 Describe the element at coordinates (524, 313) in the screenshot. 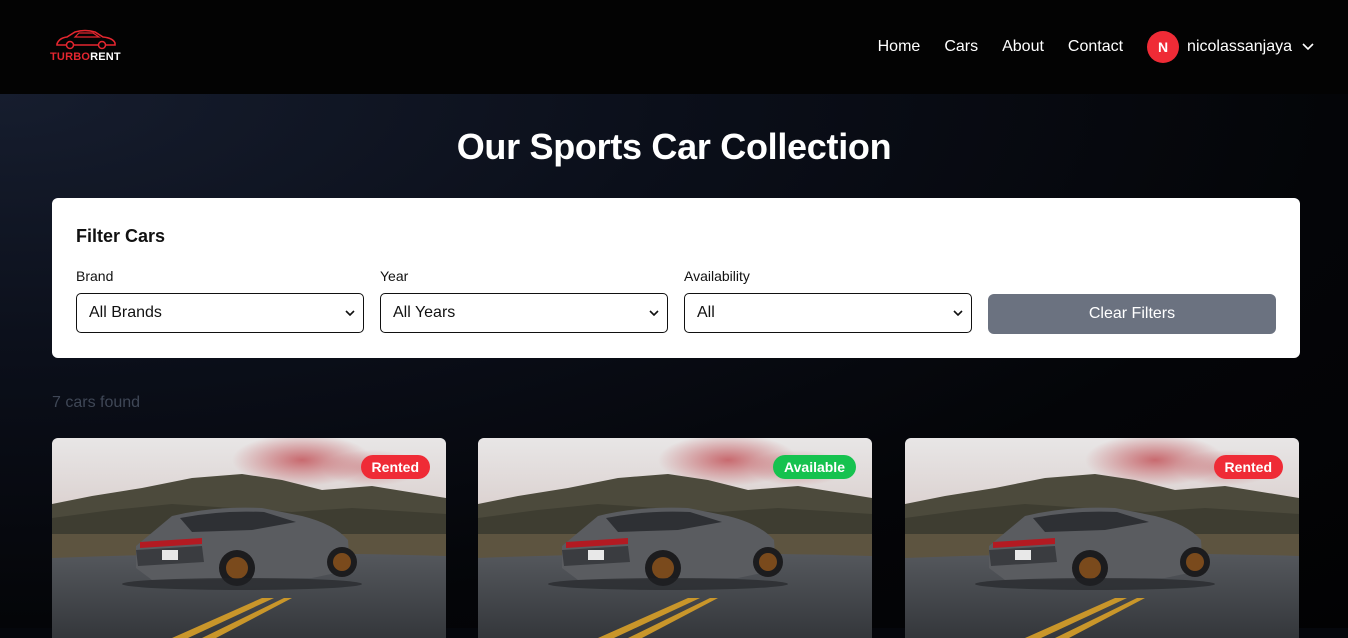

I see `year-select: All Years` at that location.